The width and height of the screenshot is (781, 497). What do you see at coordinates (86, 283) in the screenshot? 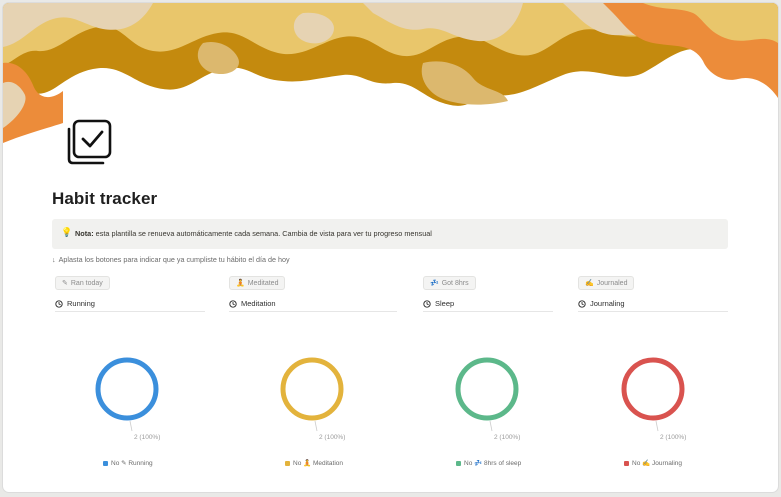
I see `button-label: Ran today` at bounding box center [86, 283].